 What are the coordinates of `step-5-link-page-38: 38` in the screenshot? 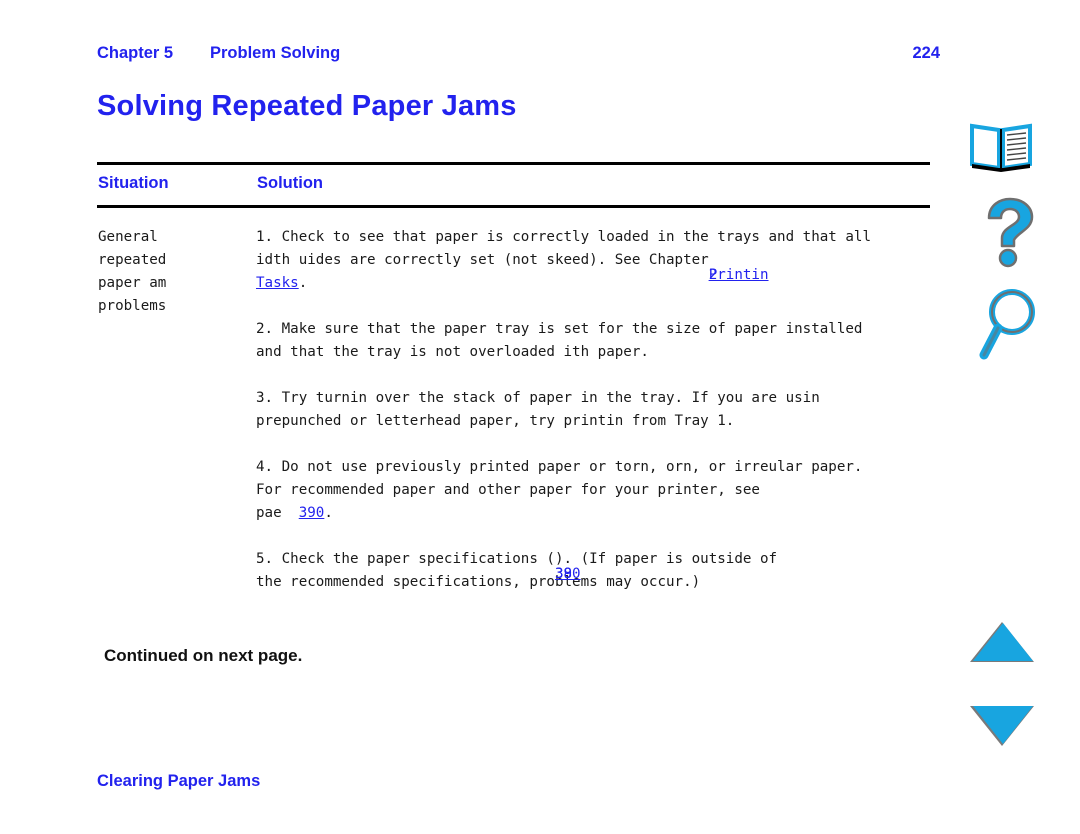 It's located at (563, 574).